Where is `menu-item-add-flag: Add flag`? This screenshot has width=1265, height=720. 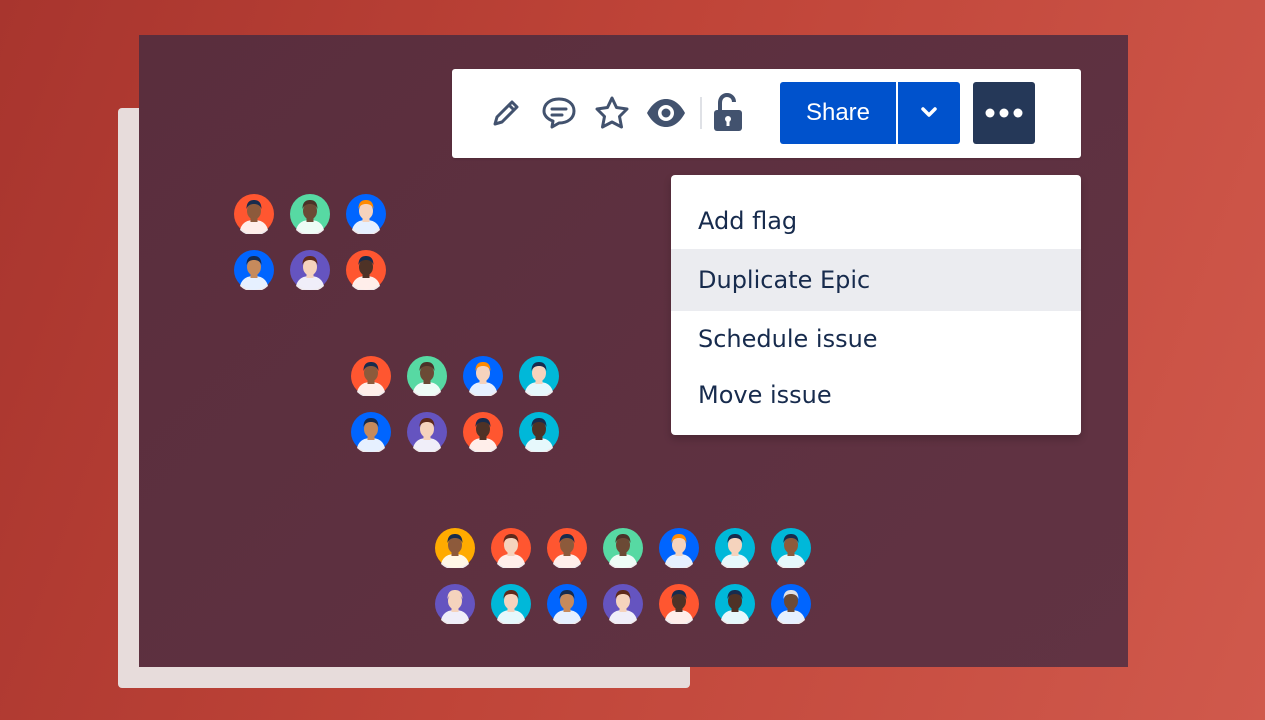 menu-item-add-flag: Add flag is located at coordinates (876, 221).